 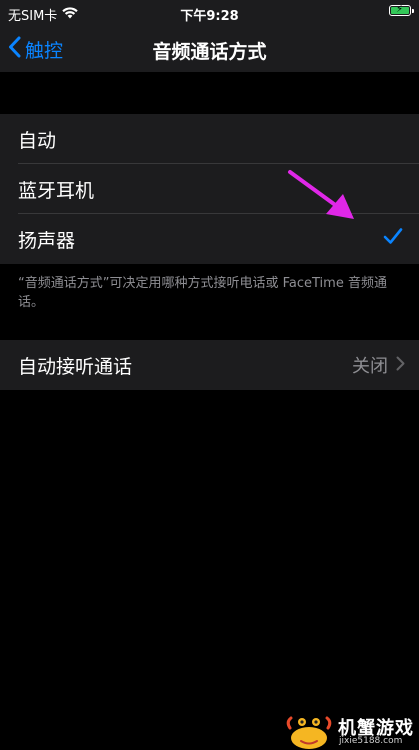 I want to click on auto-answer-label: 自动接听通话, so click(x=75, y=366).